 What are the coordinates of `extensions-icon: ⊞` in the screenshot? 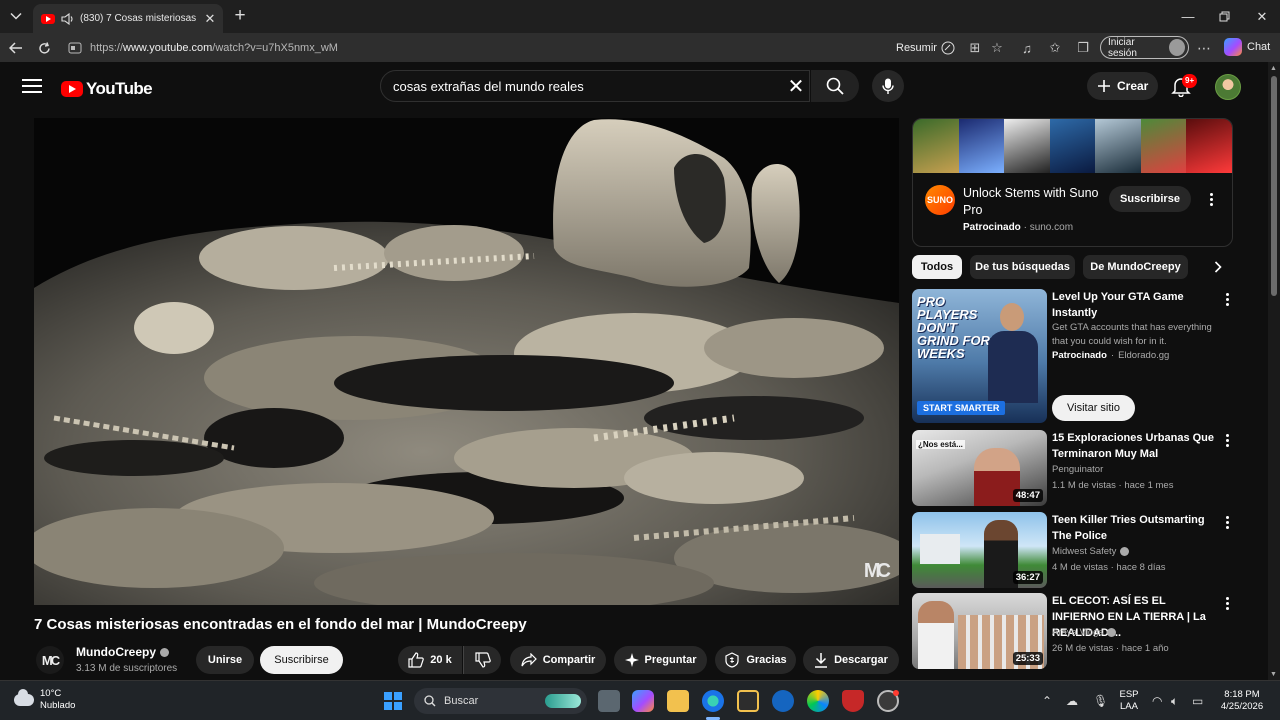 It's located at (975, 48).